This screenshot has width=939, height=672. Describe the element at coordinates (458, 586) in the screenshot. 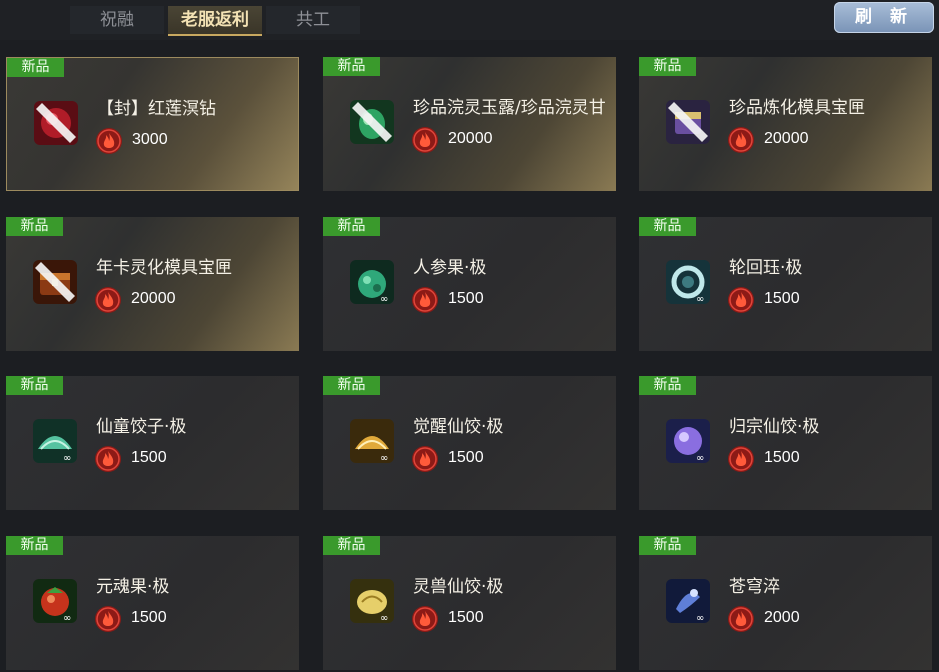

I see `item-name: 灵兽仙饺·极` at that location.